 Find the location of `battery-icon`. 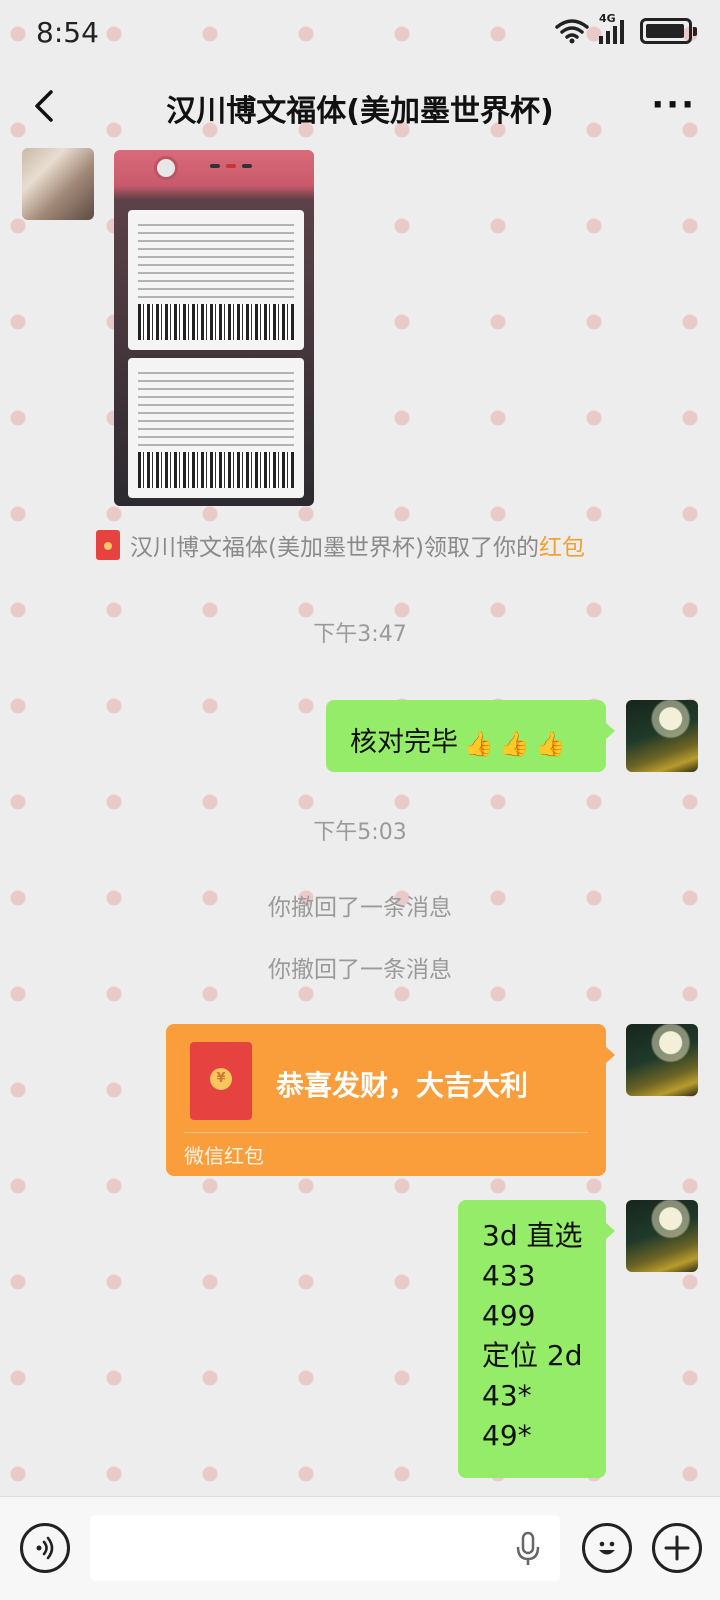

battery-icon is located at coordinates (668, 31).